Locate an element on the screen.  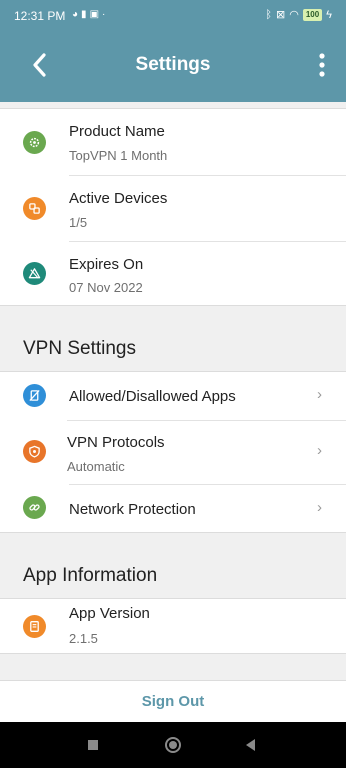
vpn-settings-header: VPN Settings is located at coordinates (173, 338).